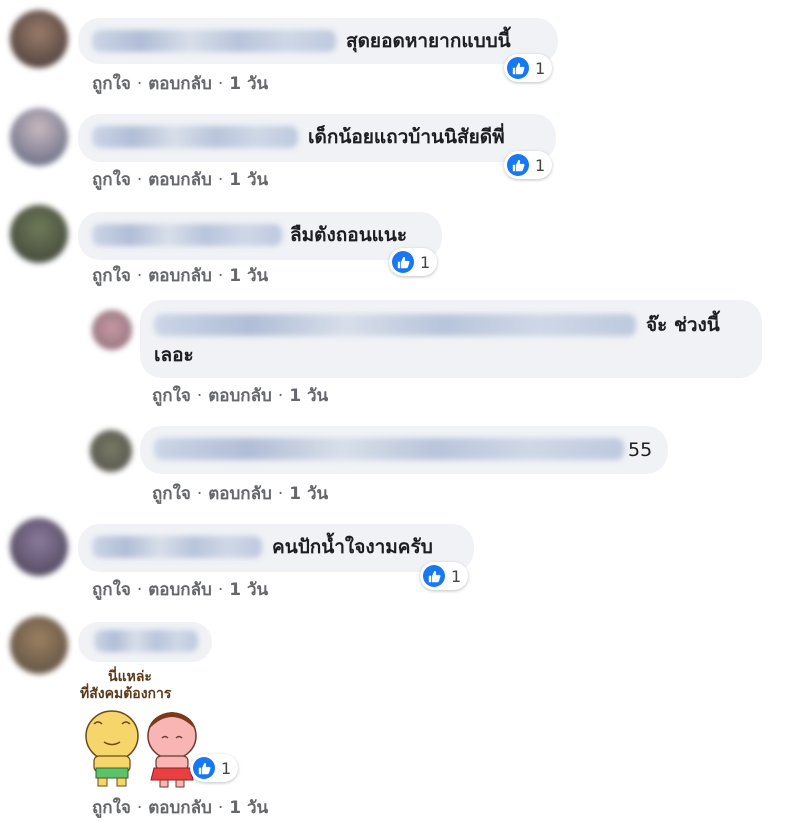 This screenshot has height=821, width=800. What do you see at coordinates (126, 694) in the screenshot?
I see `sticker-caption-line-2: ที่สังคมต้องการ` at bounding box center [126, 694].